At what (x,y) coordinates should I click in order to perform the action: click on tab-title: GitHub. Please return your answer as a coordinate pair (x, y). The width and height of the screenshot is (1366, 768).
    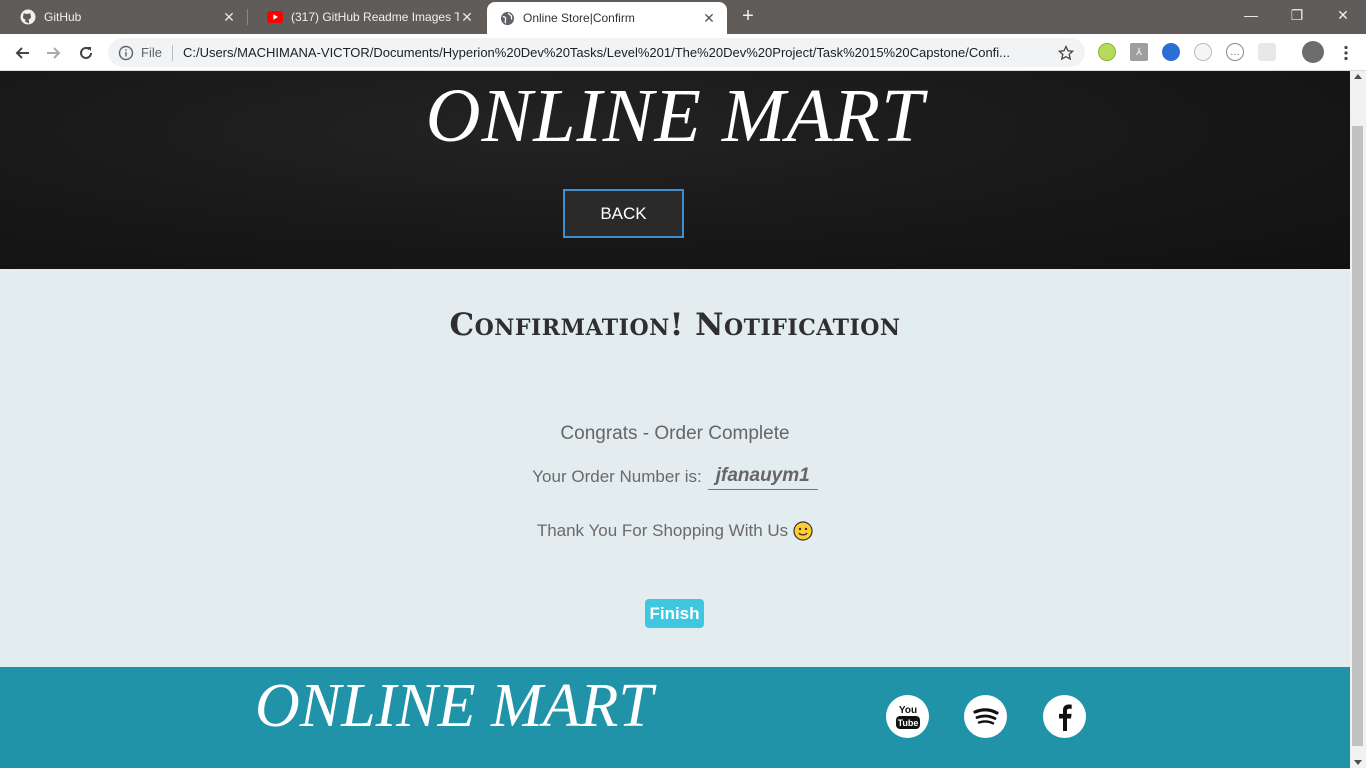
    Looking at the image, I should click on (63, 17).